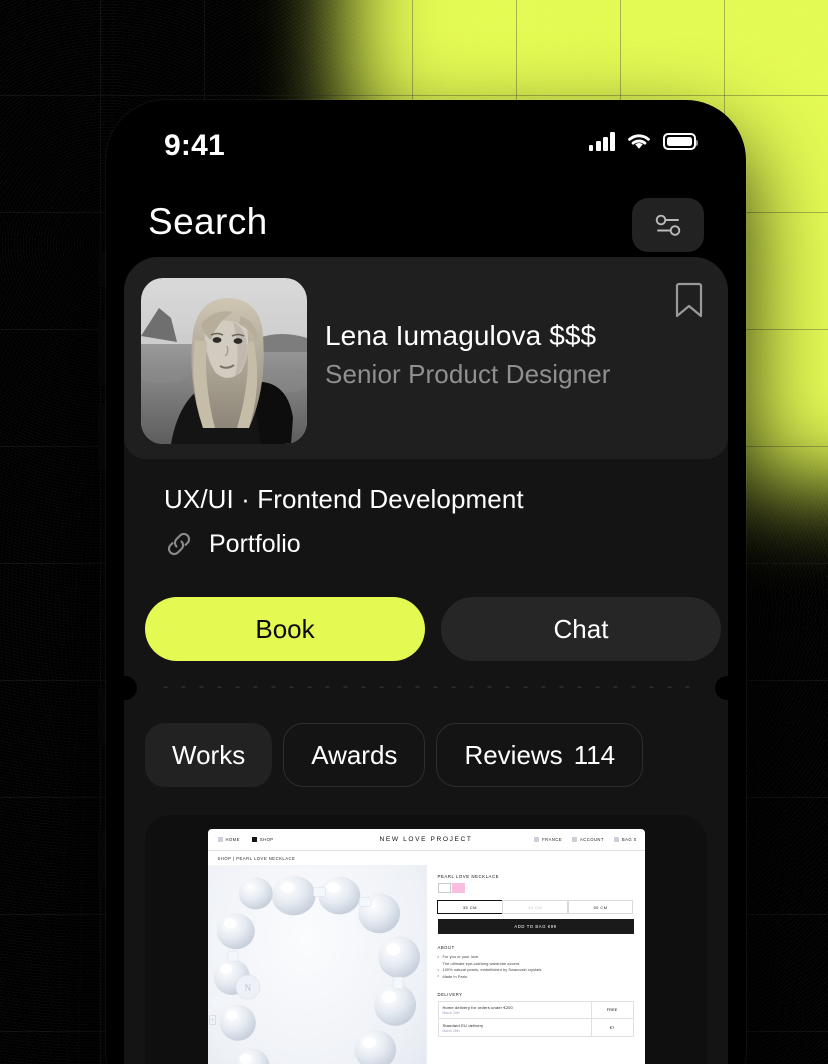 The image size is (828, 1064). What do you see at coordinates (451, 1030) in the screenshot?
I see `delivery-eta: March 26th` at bounding box center [451, 1030].